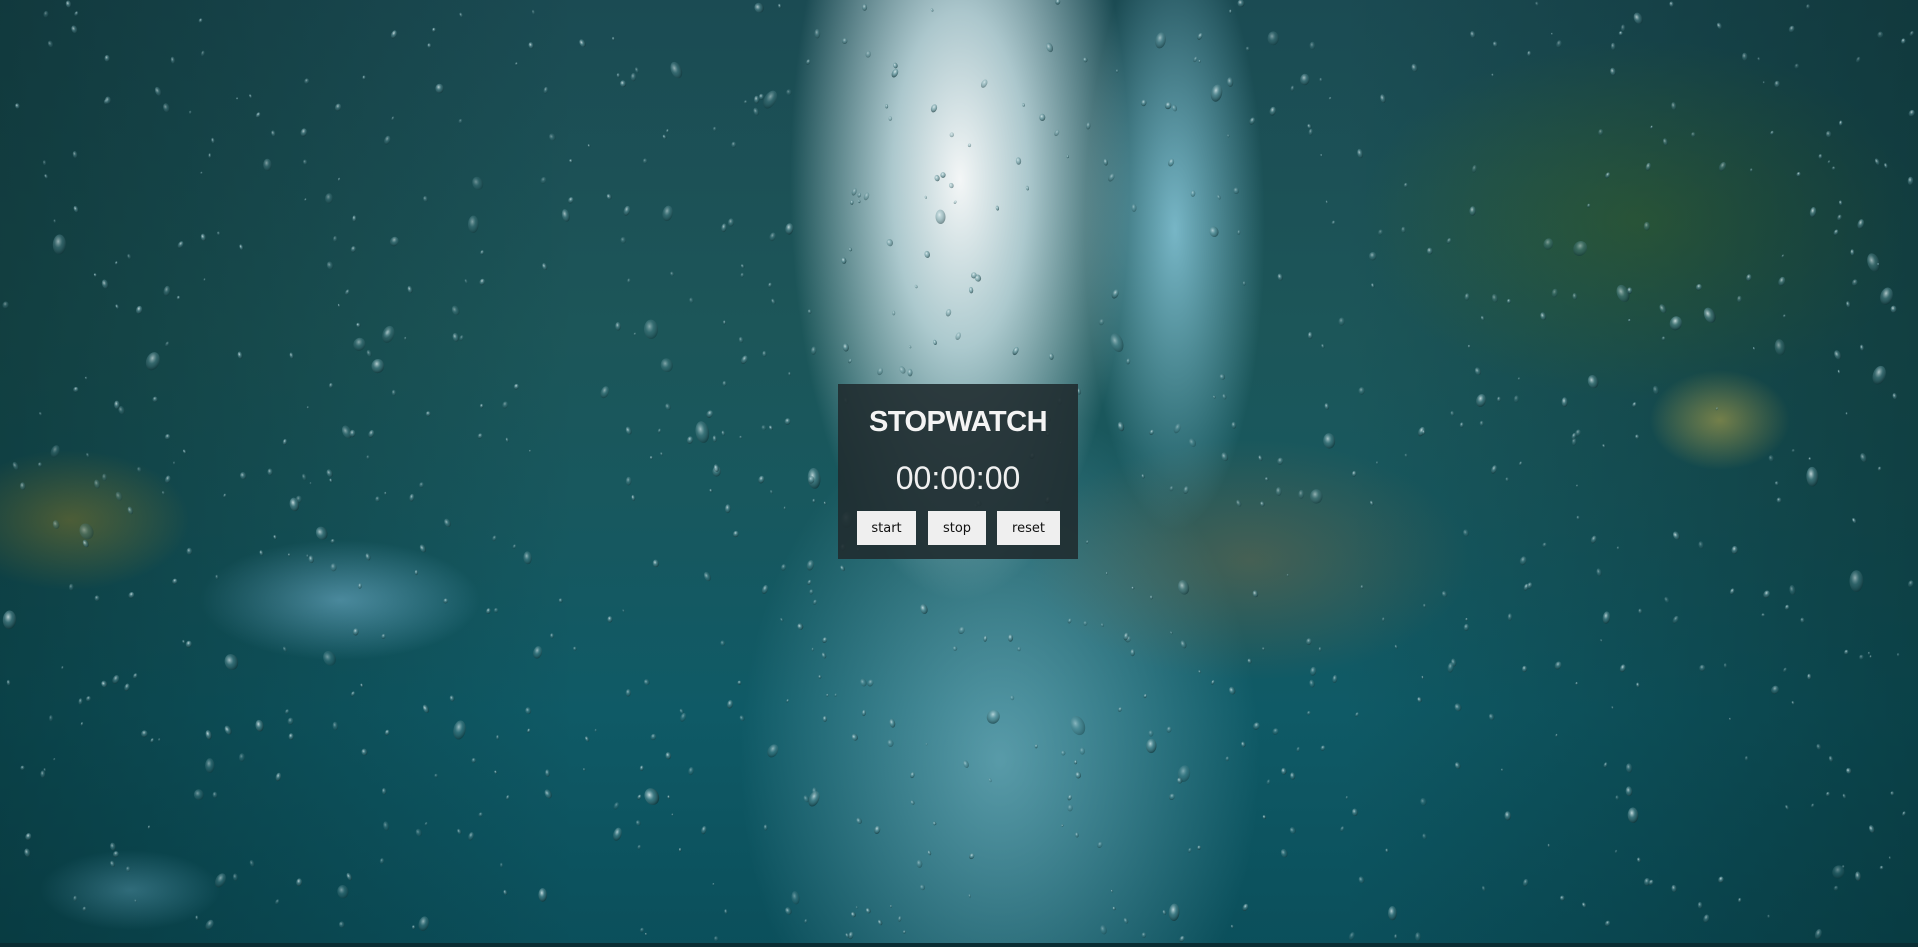 This screenshot has height=947, width=1918. What do you see at coordinates (1028, 528) in the screenshot?
I see `reset-button: reset` at bounding box center [1028, 528].